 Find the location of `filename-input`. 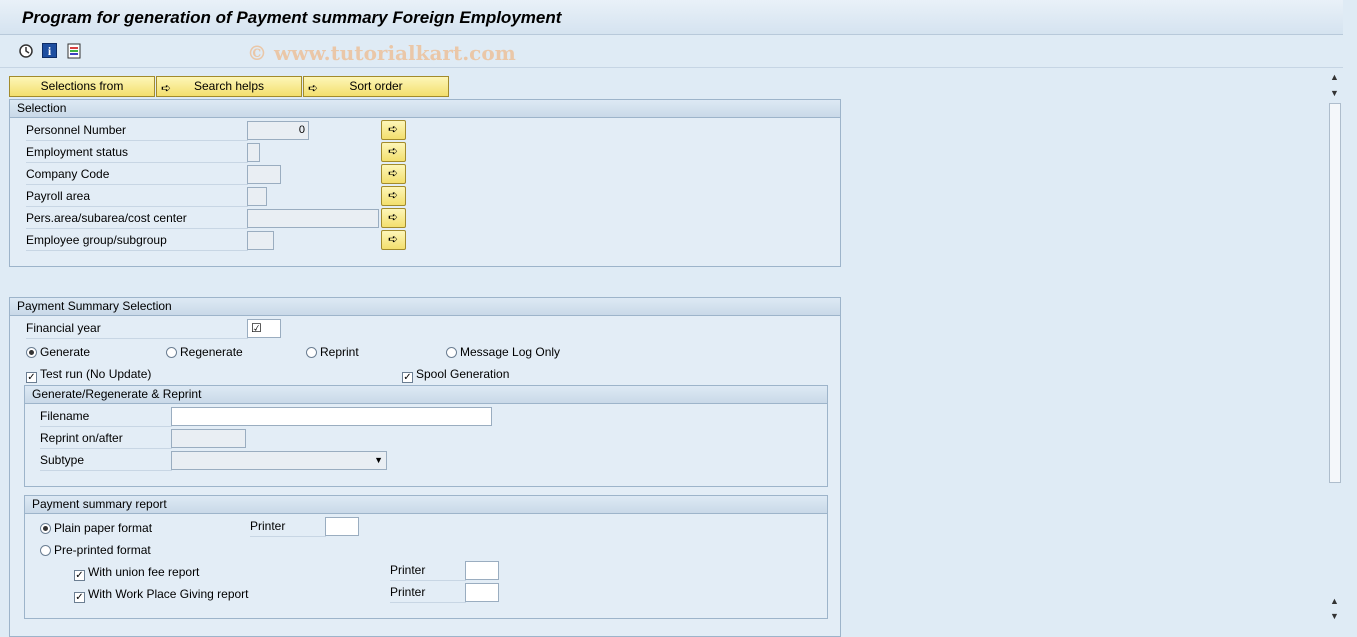

filename-input is located at coordinates (331, 416).